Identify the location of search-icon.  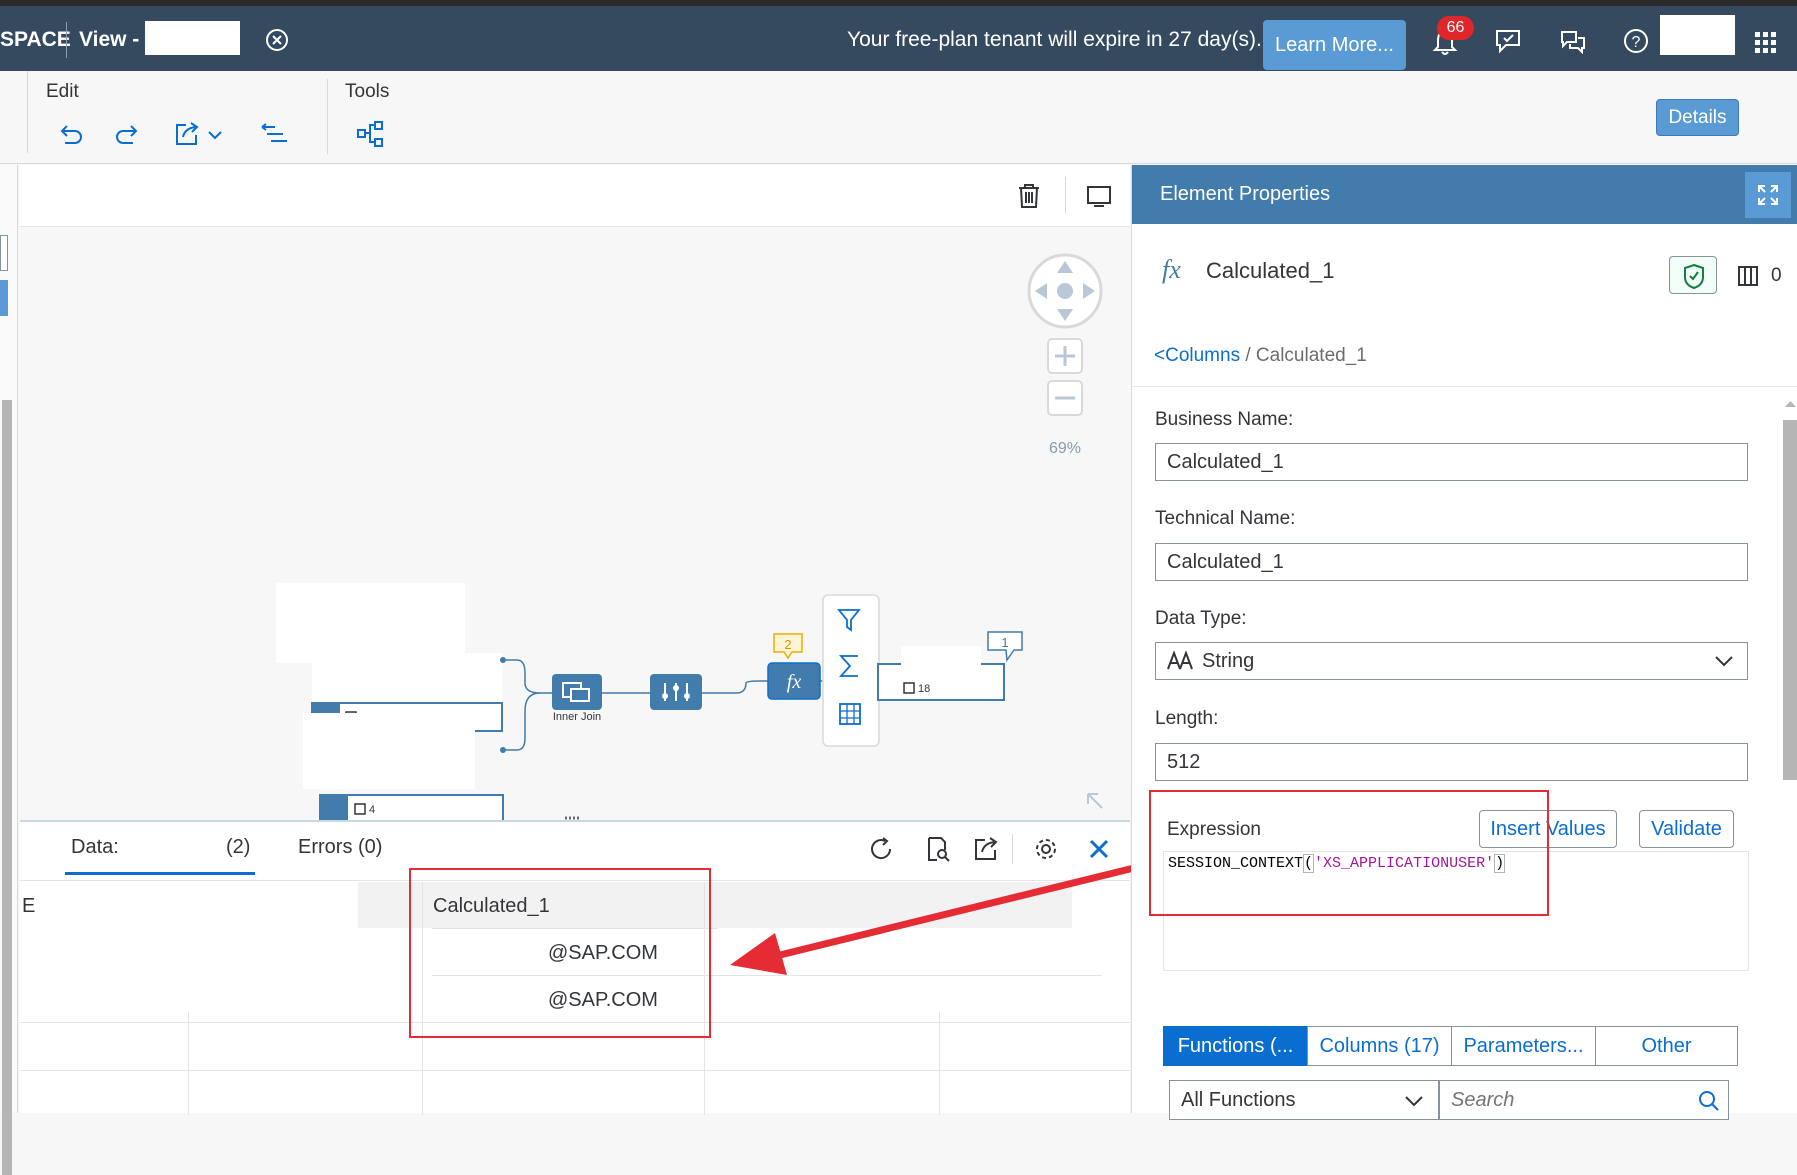
(1709, 1101).